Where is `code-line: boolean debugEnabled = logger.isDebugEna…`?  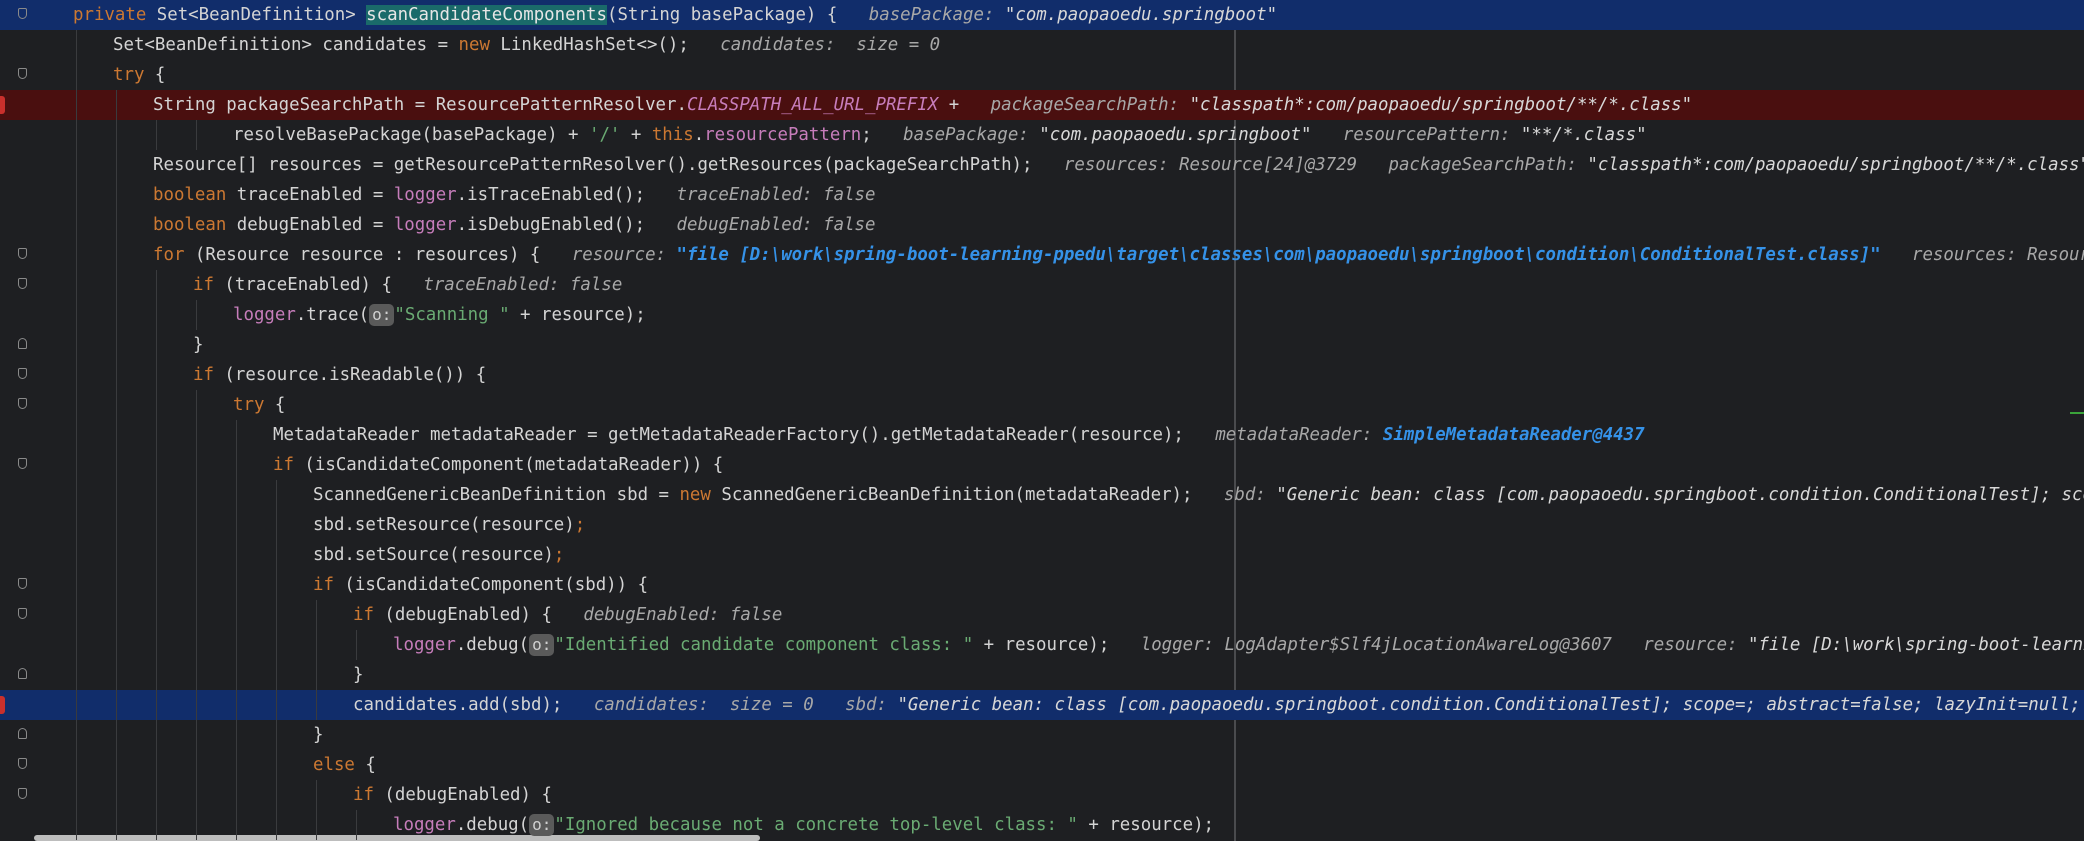 code-line: boolean debugEnabled = logger.isDebugEna… is located at coordinates (1042, 225).